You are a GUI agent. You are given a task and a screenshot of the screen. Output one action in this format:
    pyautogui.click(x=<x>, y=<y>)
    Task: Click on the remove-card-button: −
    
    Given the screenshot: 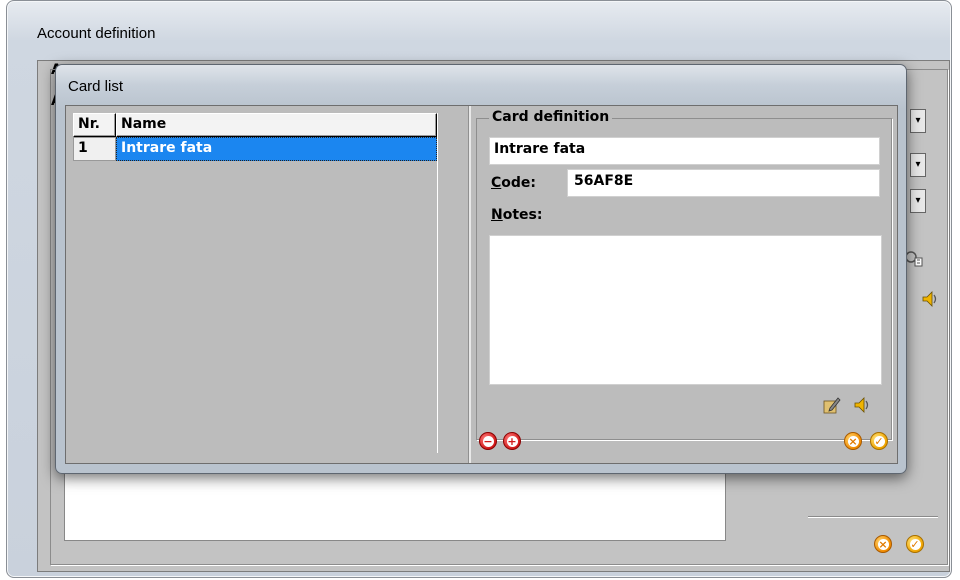 What is the action you would take?
    pyautogui.click(x=488, y=441)
    